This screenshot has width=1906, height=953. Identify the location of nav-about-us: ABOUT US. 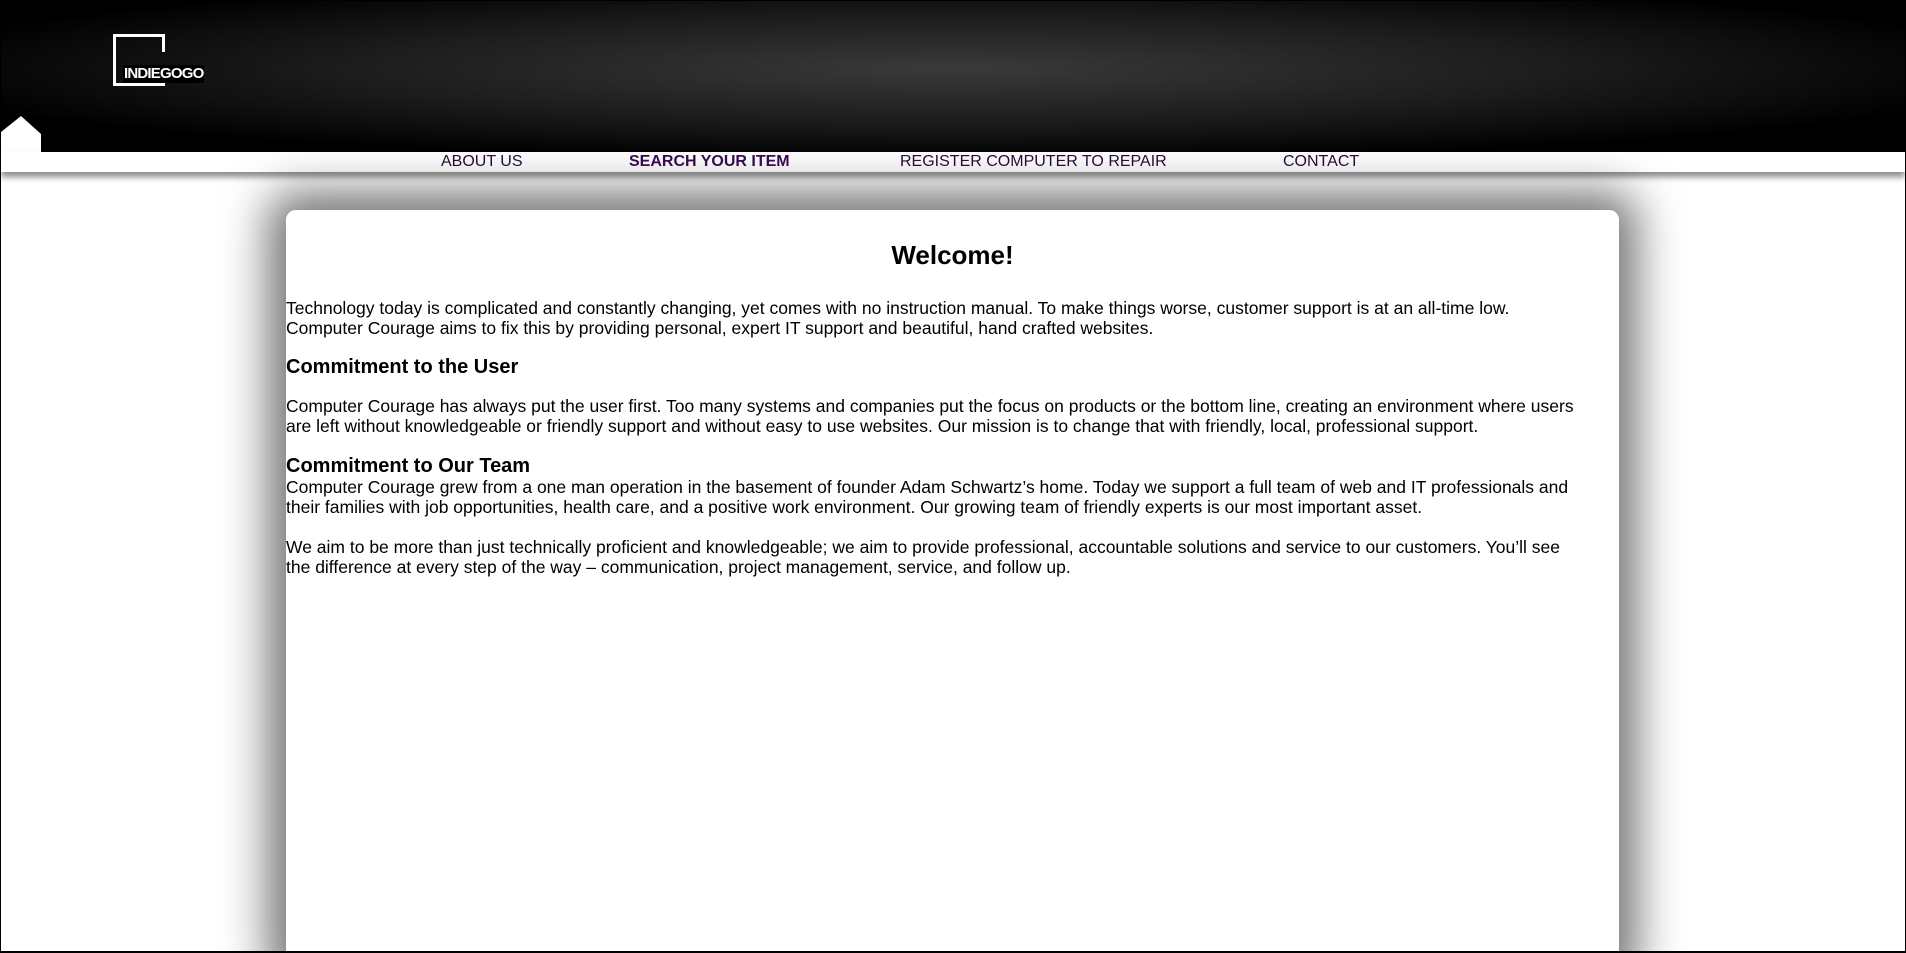
(482, 162).